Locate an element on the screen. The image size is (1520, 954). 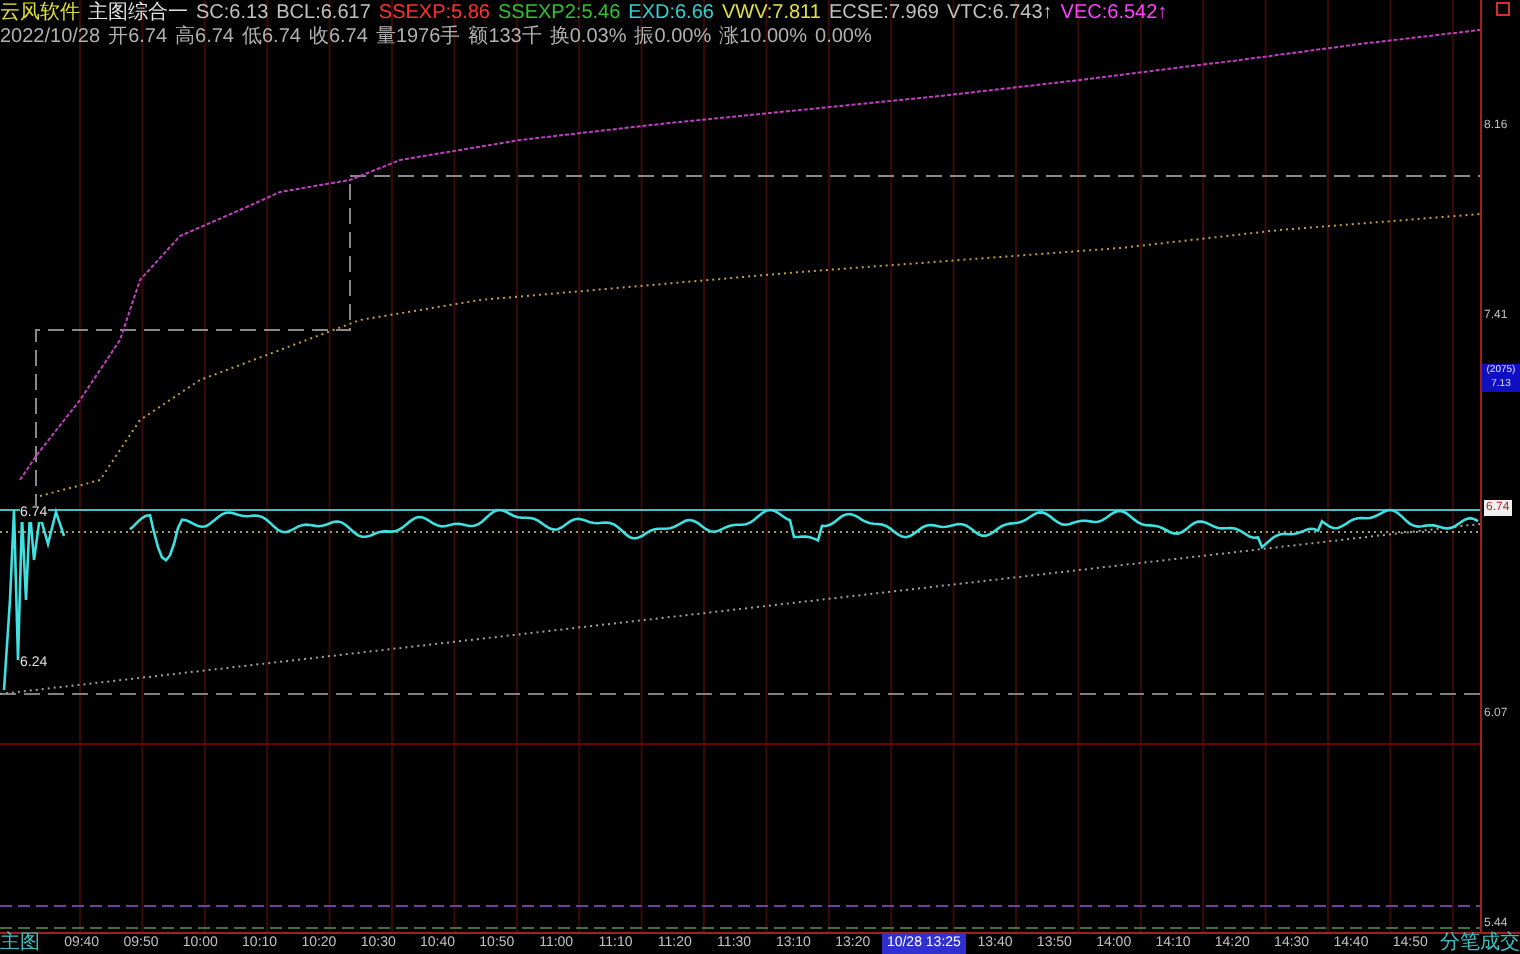
indicator-value: SSEXP:5.86 is located at coordinates (434, 13).